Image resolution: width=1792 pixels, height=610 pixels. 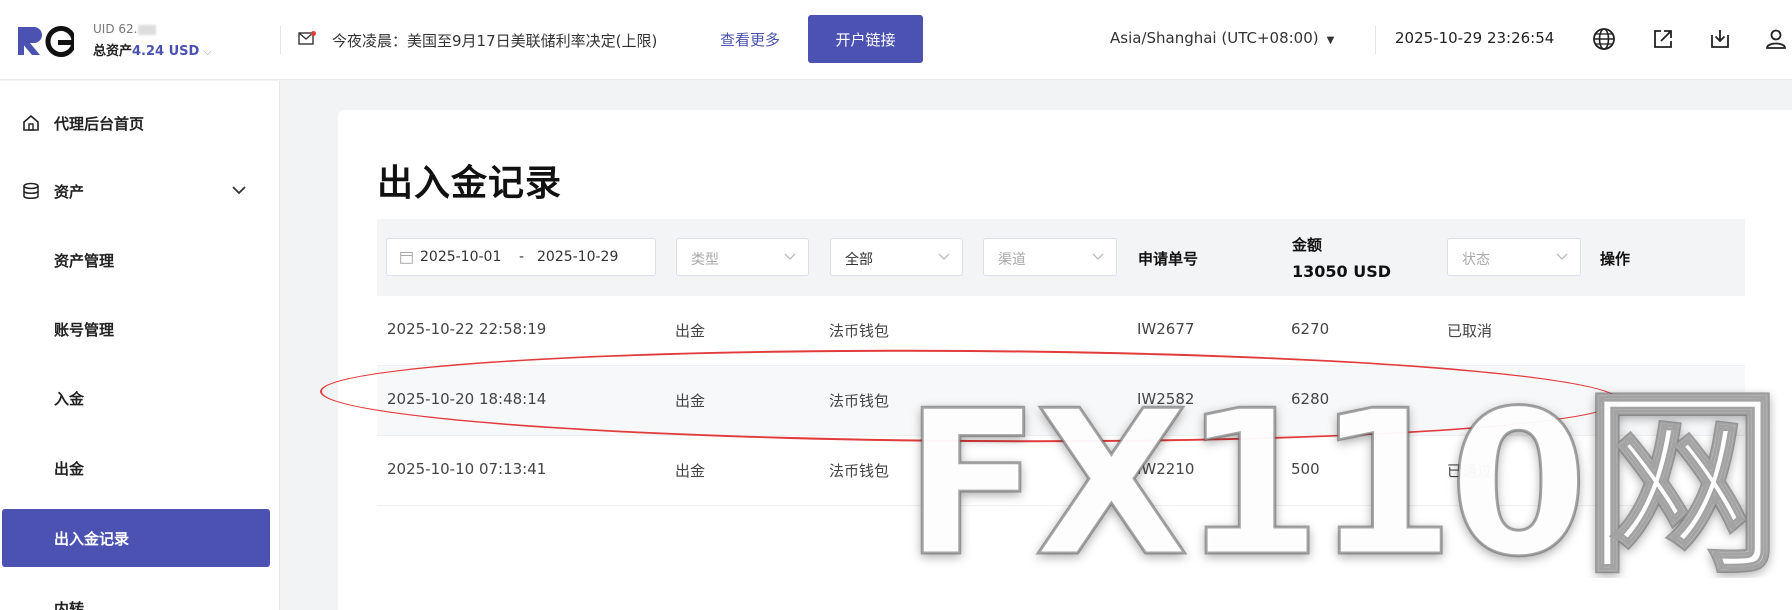 What do you see at coordinates (140, 329) in the screenshot?
I see `sidebar-item-account-management: 账号管理` at bounding box center [140, 329].